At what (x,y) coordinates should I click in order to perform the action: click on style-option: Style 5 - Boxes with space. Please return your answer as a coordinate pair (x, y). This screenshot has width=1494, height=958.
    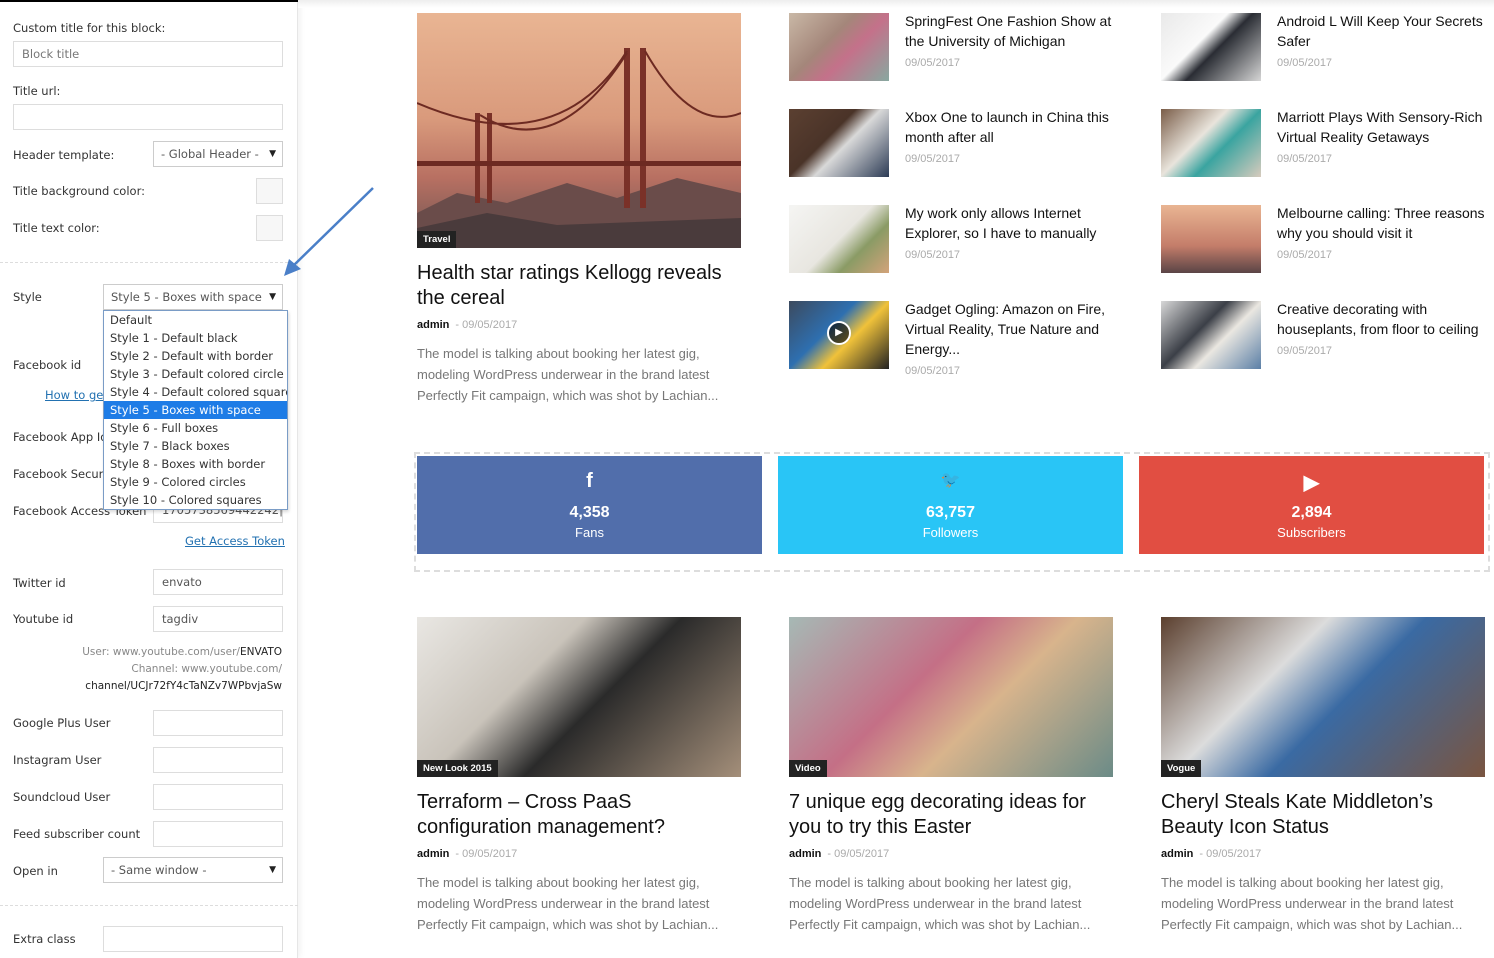
    Looking at the image, I should click on (195, 410).